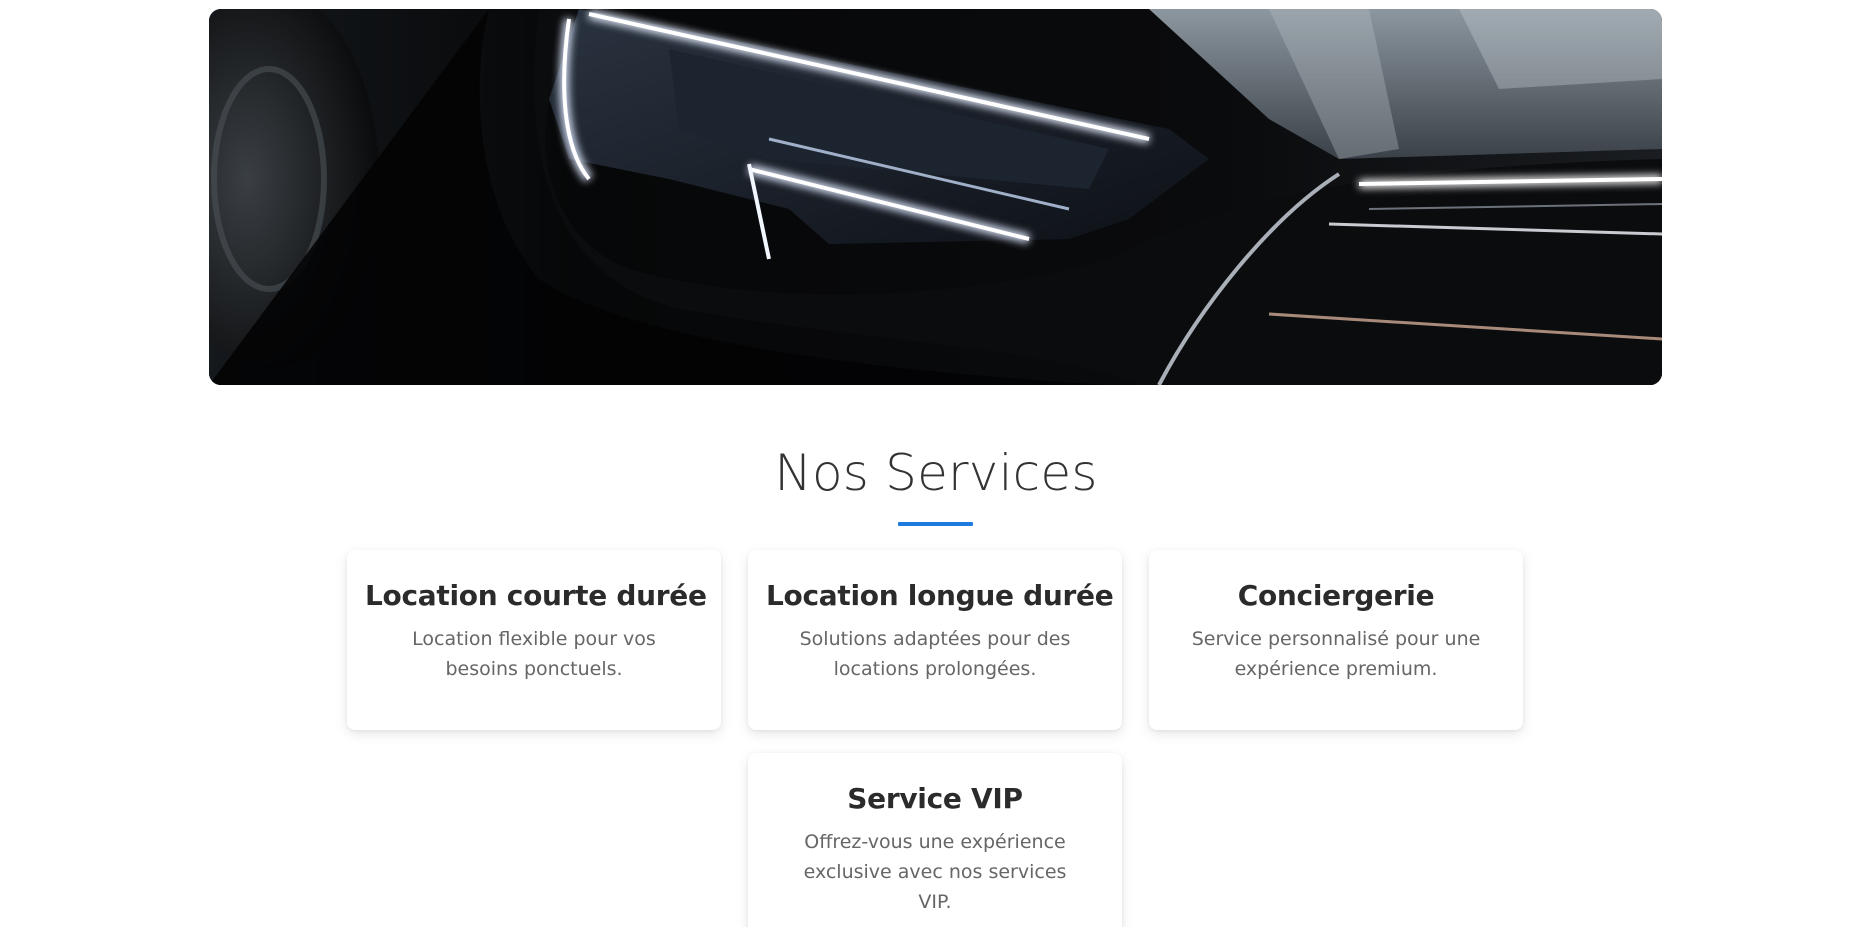  I want to click on service-card-title: Location longue durée, so click(940, 595).